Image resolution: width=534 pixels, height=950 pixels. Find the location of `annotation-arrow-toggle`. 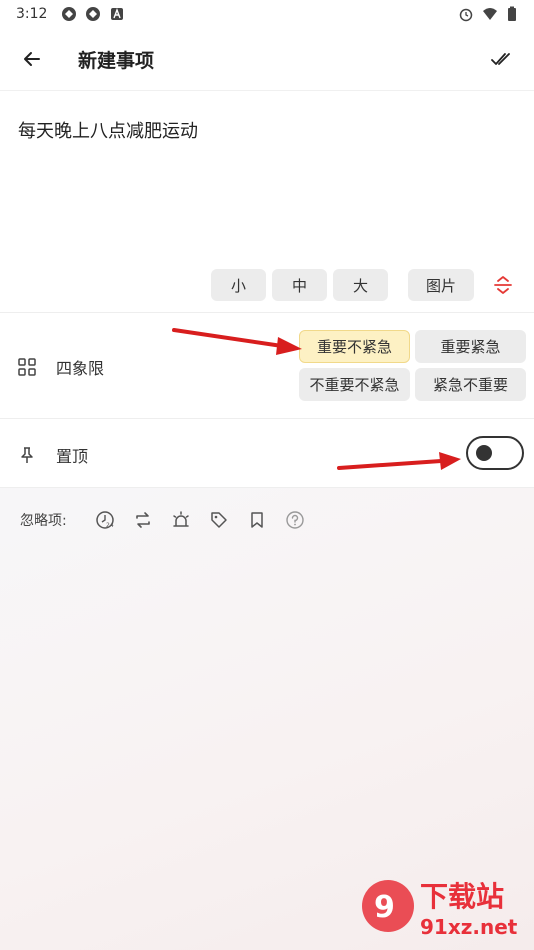

annotation-arrow-toggle is located at coordinates (399, 461).